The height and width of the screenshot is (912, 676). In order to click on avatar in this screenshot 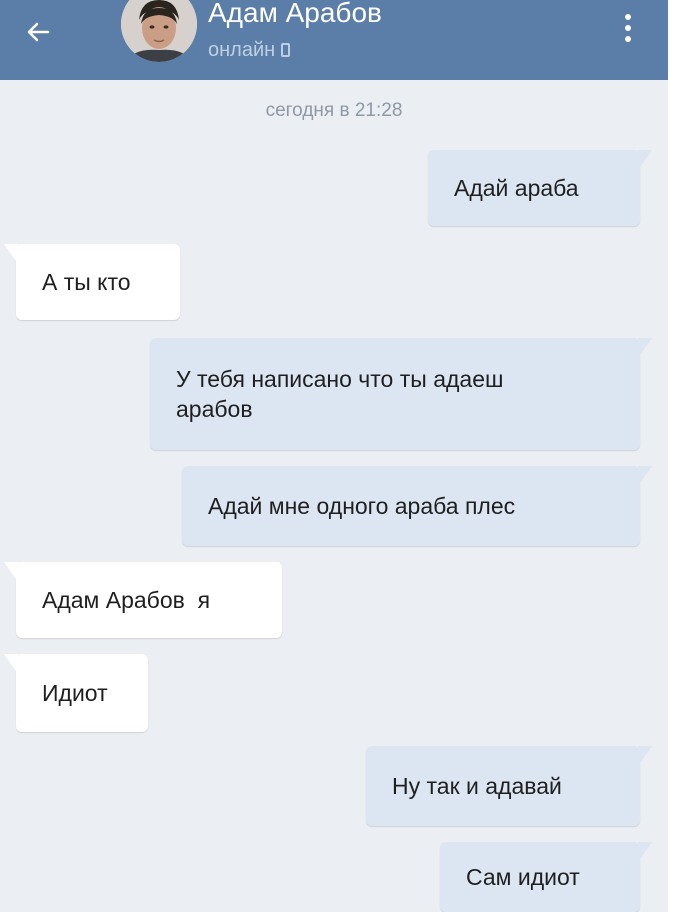, I will do `click(159, 31)`.